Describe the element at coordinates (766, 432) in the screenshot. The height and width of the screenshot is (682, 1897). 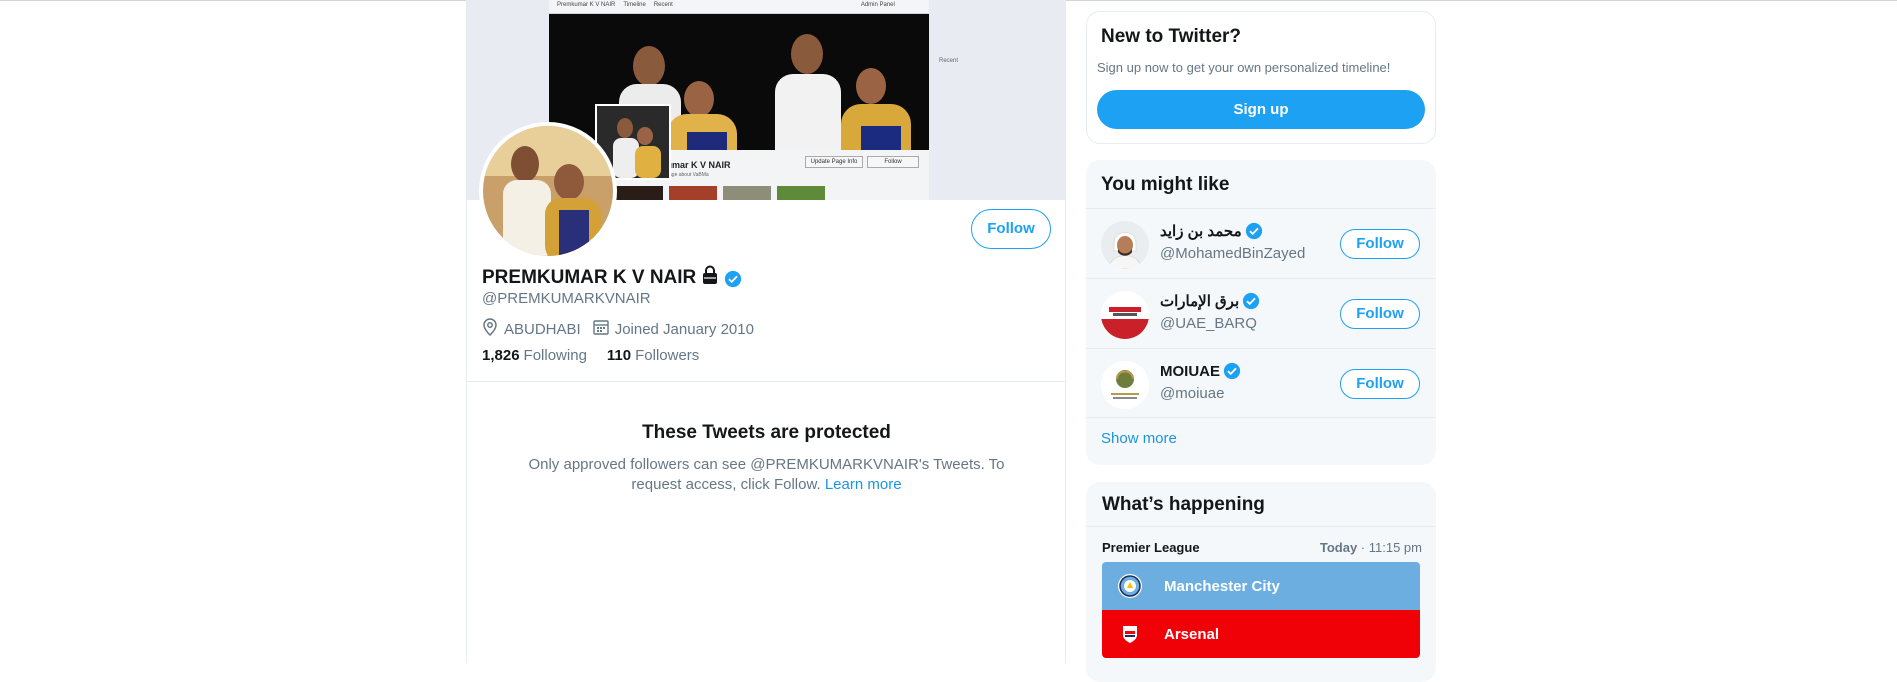
I see `protected-title: These Tweets are protected` at that location.